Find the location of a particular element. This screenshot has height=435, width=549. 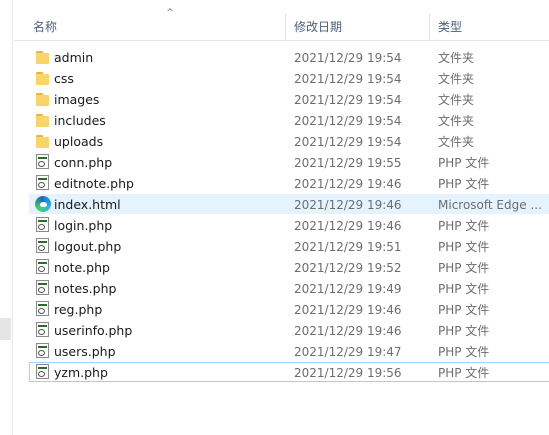

column-header-bar: ^ 名称 修改日期 类型 is located at coordinates (281, 20).